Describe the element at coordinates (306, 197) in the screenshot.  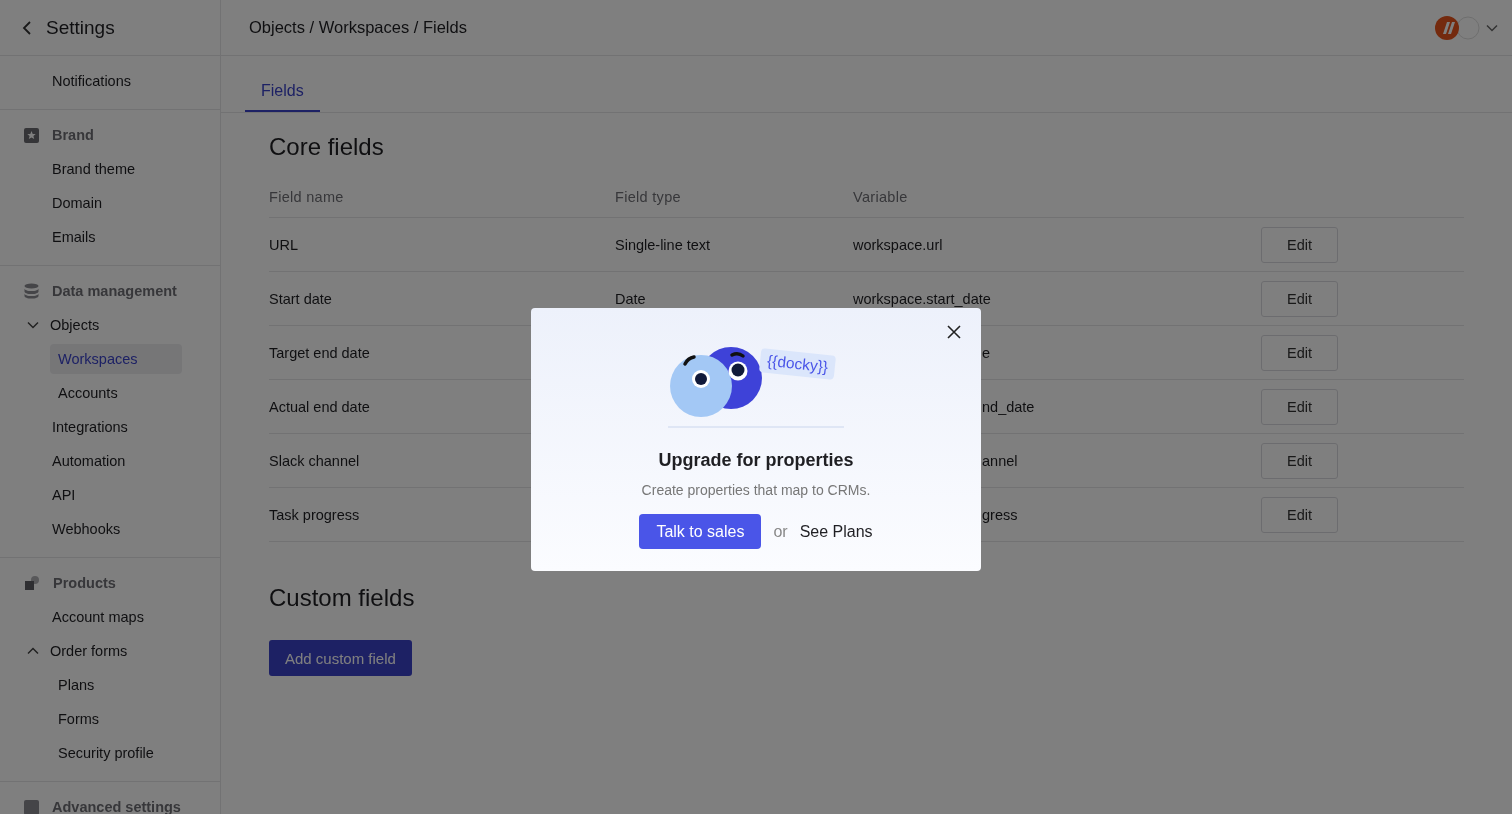
I see `column-header: Field name` at that location.